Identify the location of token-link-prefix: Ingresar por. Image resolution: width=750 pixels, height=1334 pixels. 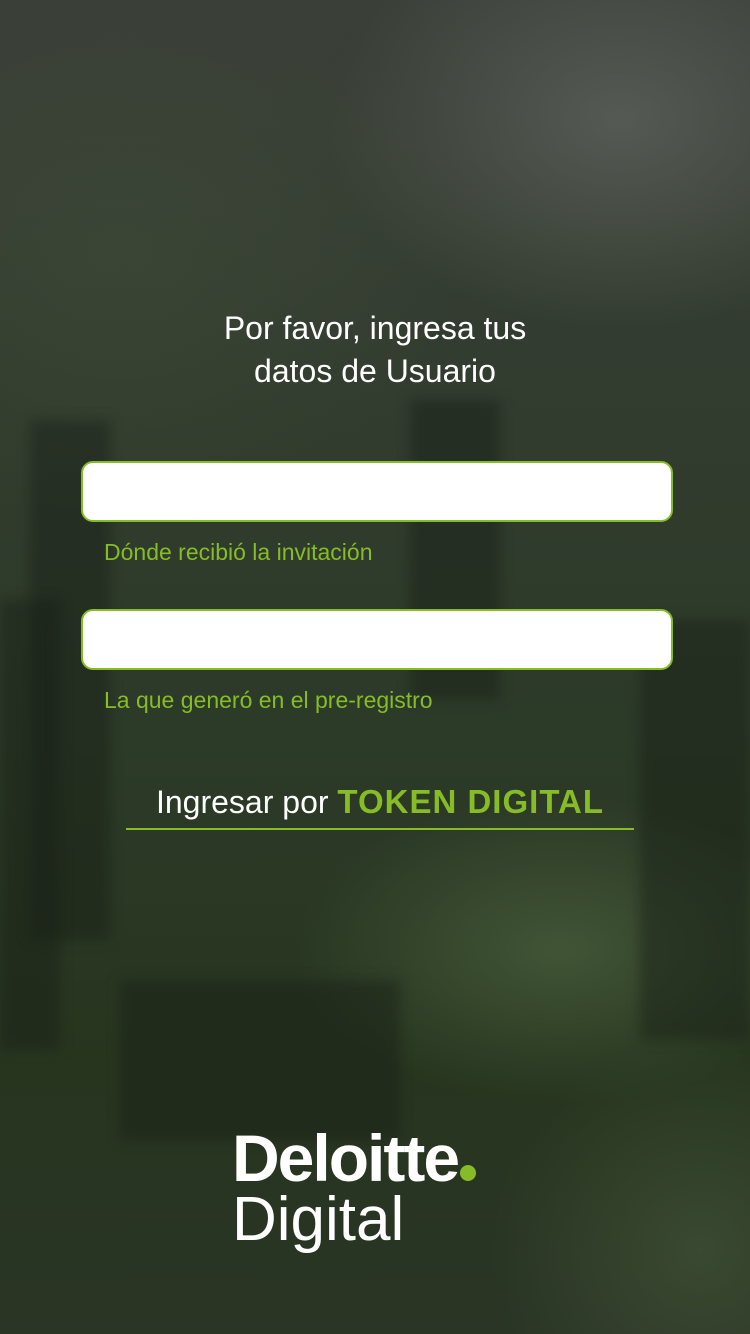
(246, 802).